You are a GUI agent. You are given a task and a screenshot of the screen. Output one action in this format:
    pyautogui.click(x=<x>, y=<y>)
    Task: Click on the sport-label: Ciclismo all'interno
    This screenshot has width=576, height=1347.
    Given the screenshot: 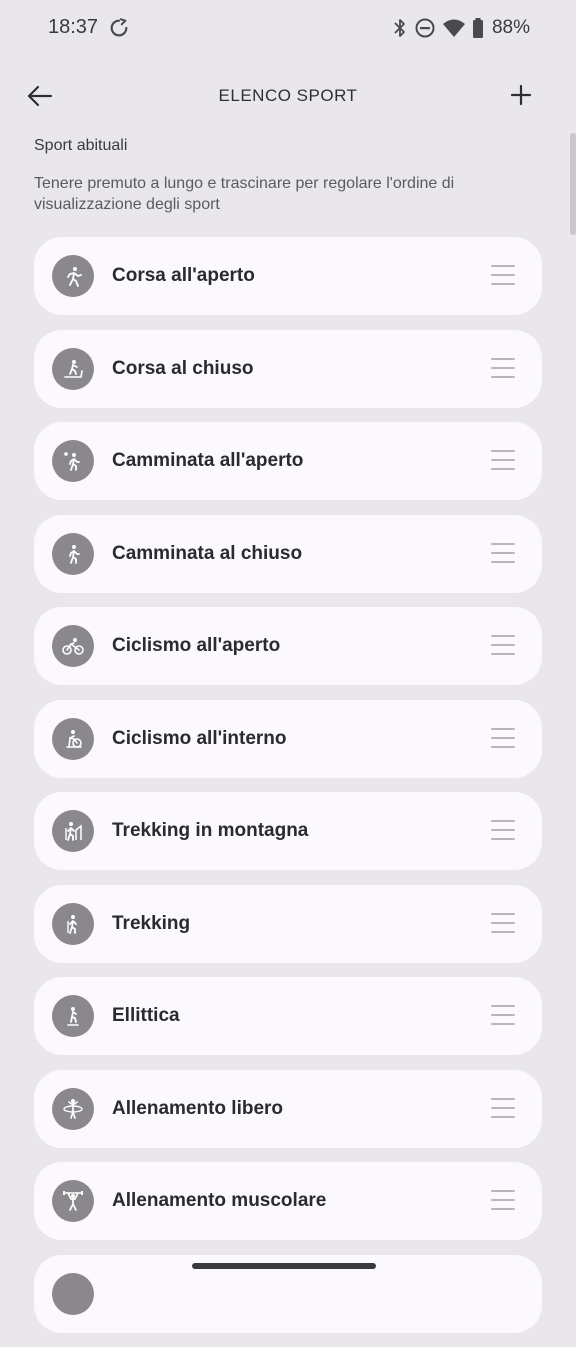 What is the action you would take?
    pyautogui.click(x=199, y=738)
    